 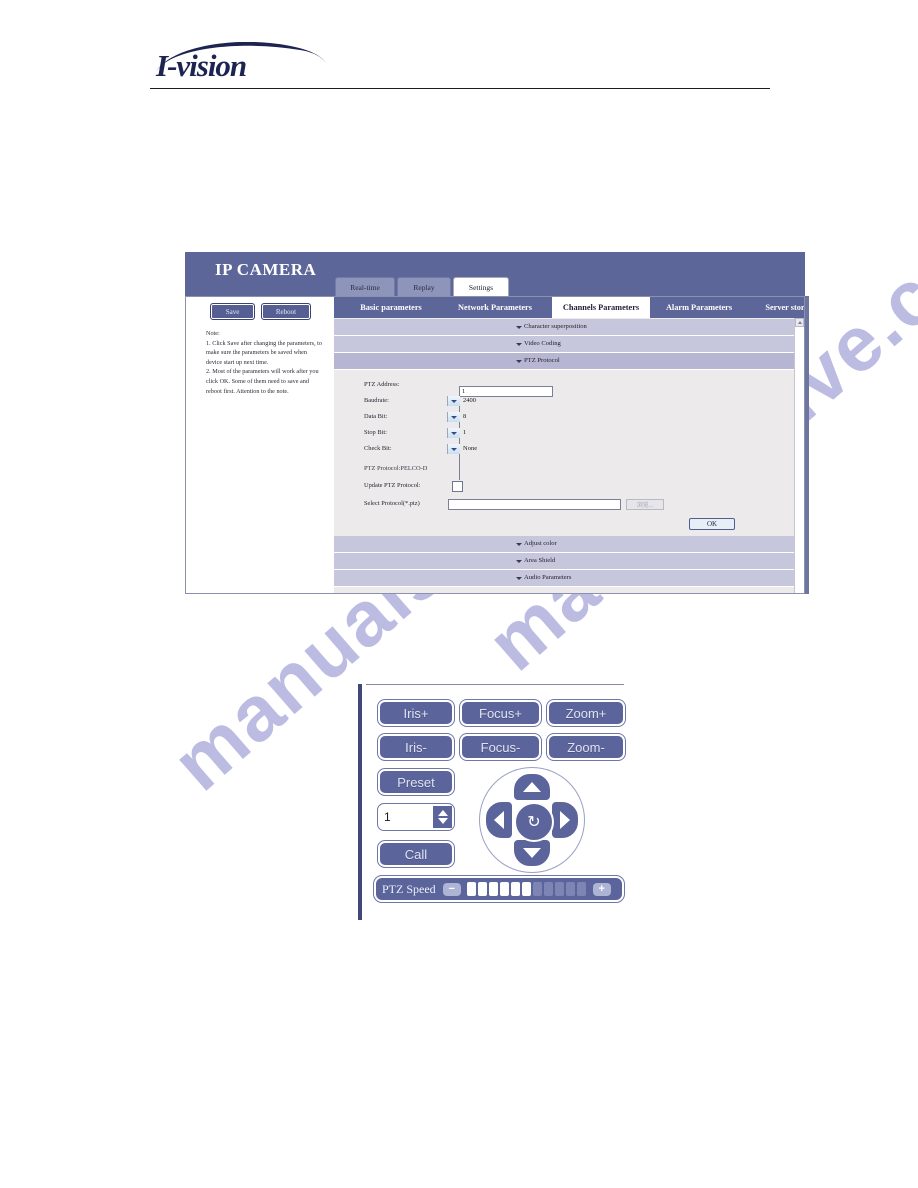 What do you see at coordinates (451, 889) in the screenshot?
I see `speed-decrease-button: −` at bounding box center [451, 889].